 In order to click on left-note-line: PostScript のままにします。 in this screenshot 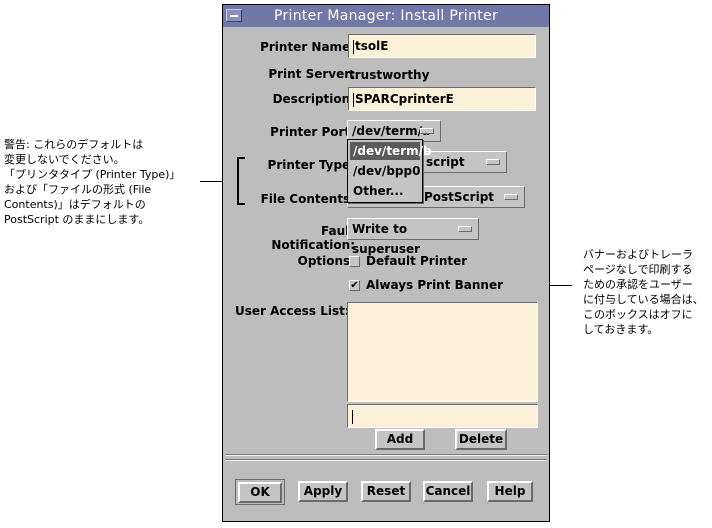, I will do `click(77, 219)`.